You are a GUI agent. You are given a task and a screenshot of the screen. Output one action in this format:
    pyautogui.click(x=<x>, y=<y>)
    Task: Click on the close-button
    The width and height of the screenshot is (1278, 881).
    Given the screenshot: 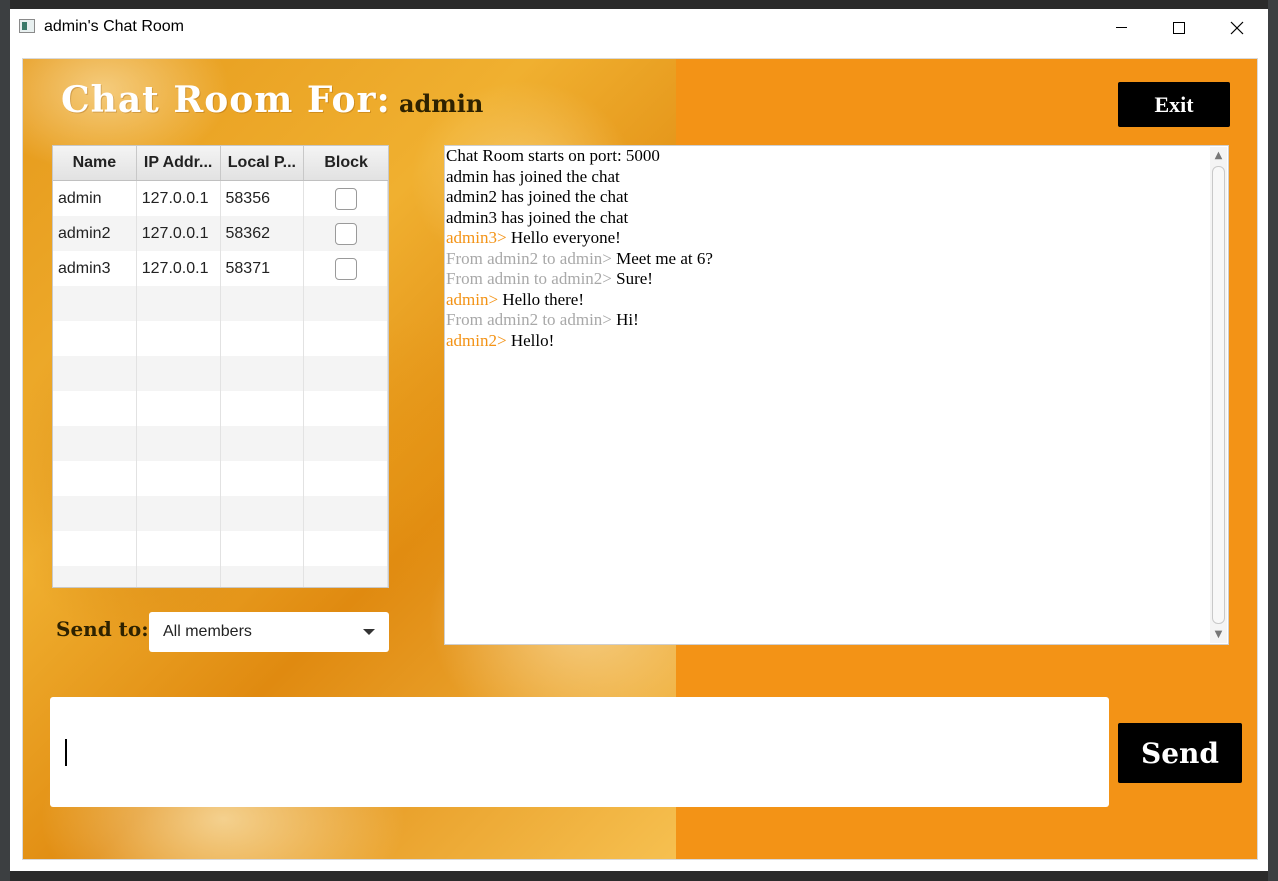 What is the action you would take?
    pyautogui.click(x=1237, y=27)
    